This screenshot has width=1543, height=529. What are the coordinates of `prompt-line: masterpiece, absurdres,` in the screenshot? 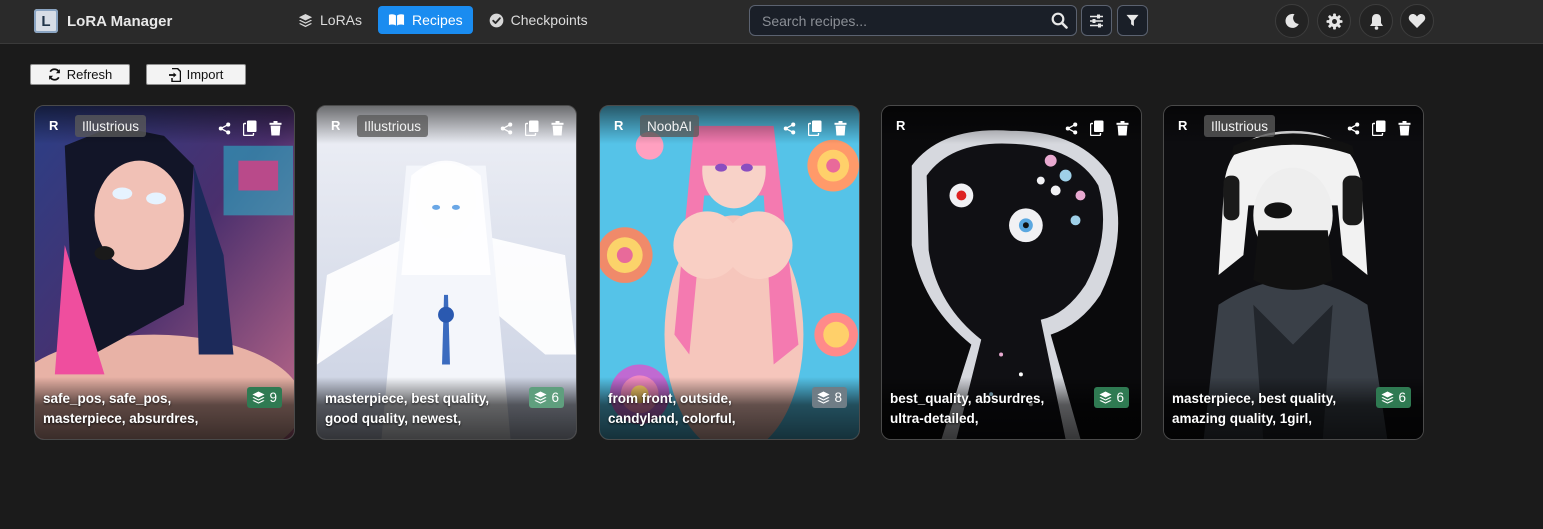 It's located at (121, 418).